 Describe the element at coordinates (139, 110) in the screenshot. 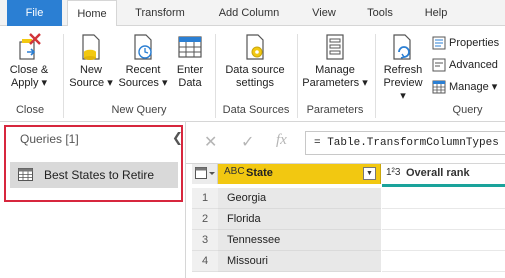

I see `group-label-new-query: New Query` at that location.